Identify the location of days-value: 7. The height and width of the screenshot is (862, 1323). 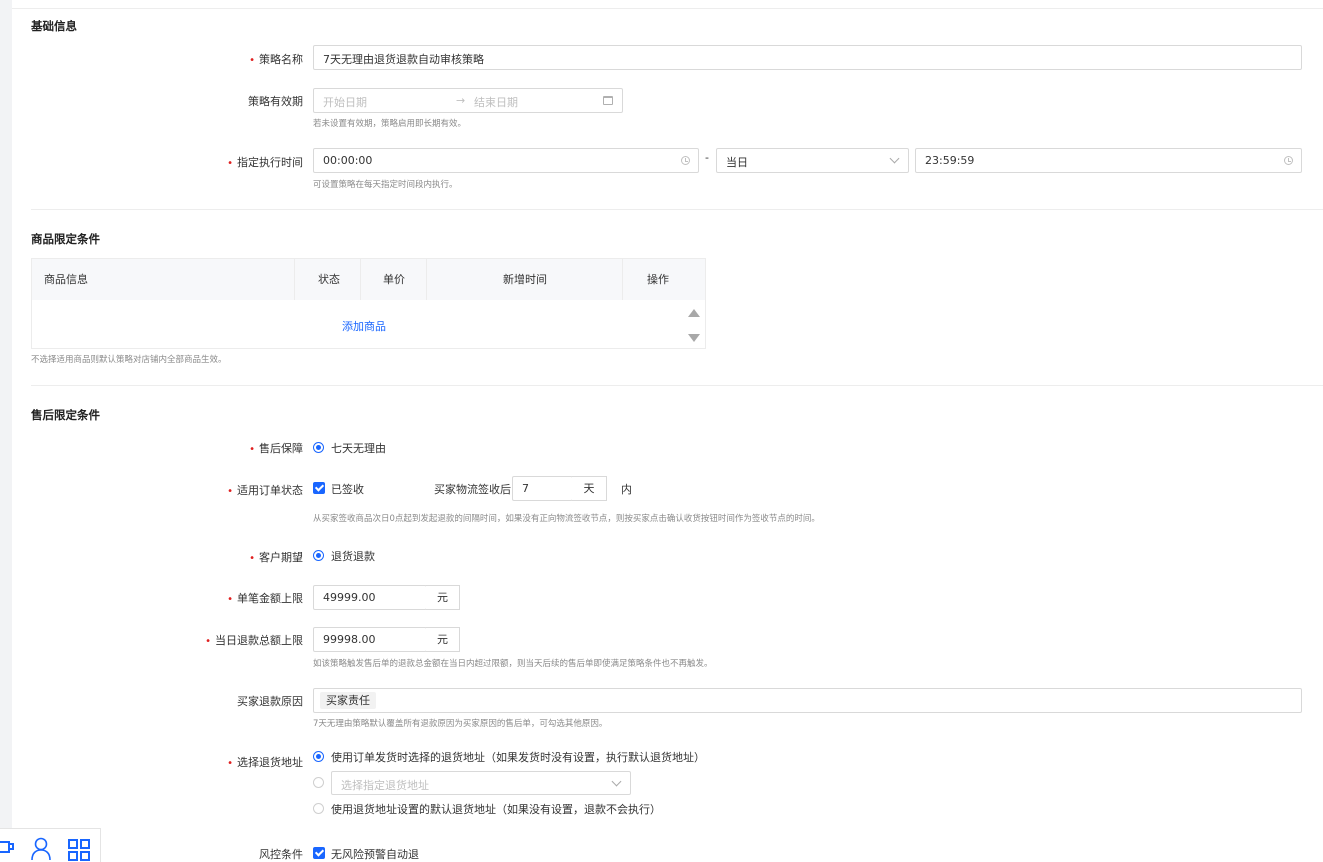
(525, 488).